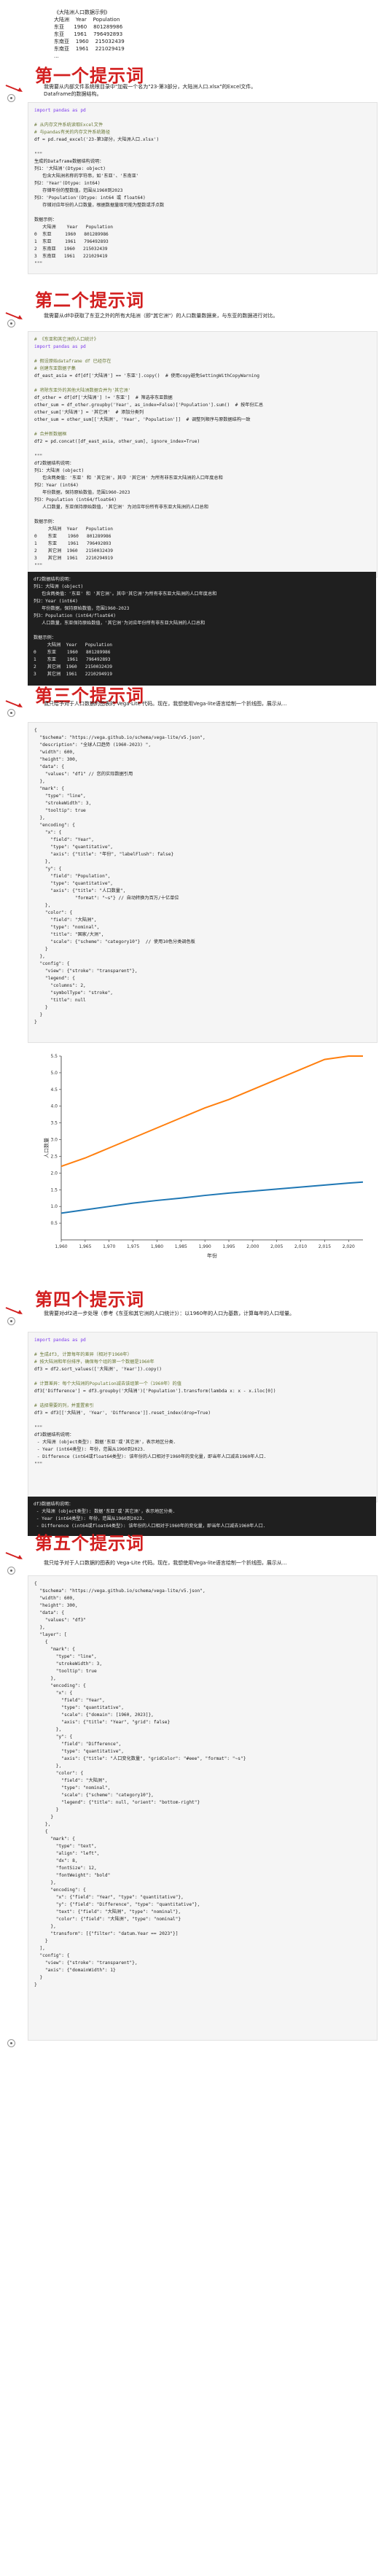  I want to click on data-sample-line: 大陆洲 Year Population, so click(87, 20).